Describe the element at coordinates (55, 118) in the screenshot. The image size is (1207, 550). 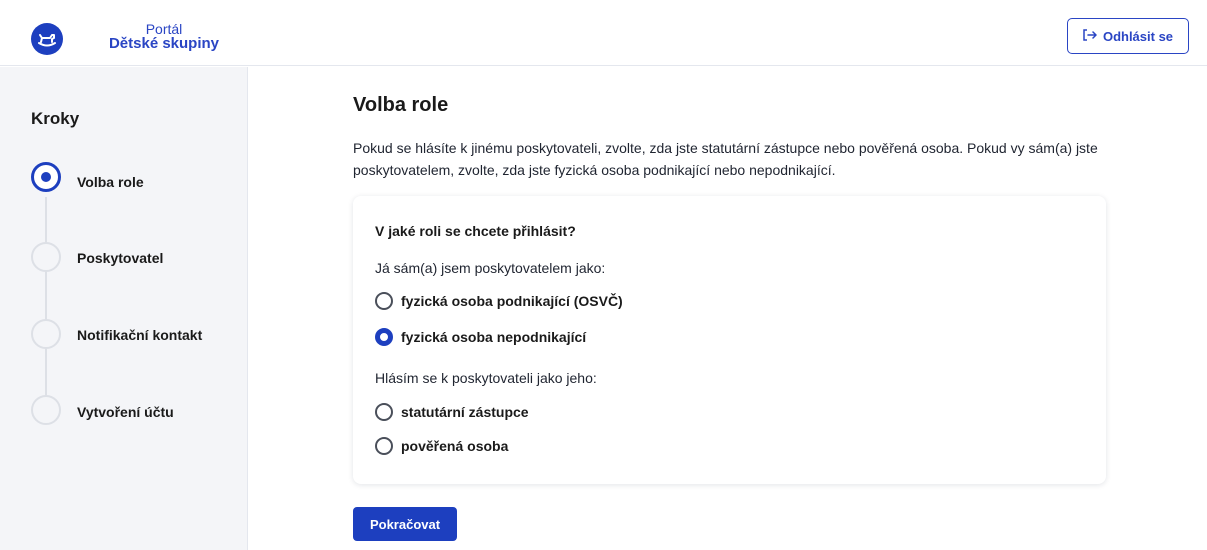
I see `steps-title: Kroky` at that location.